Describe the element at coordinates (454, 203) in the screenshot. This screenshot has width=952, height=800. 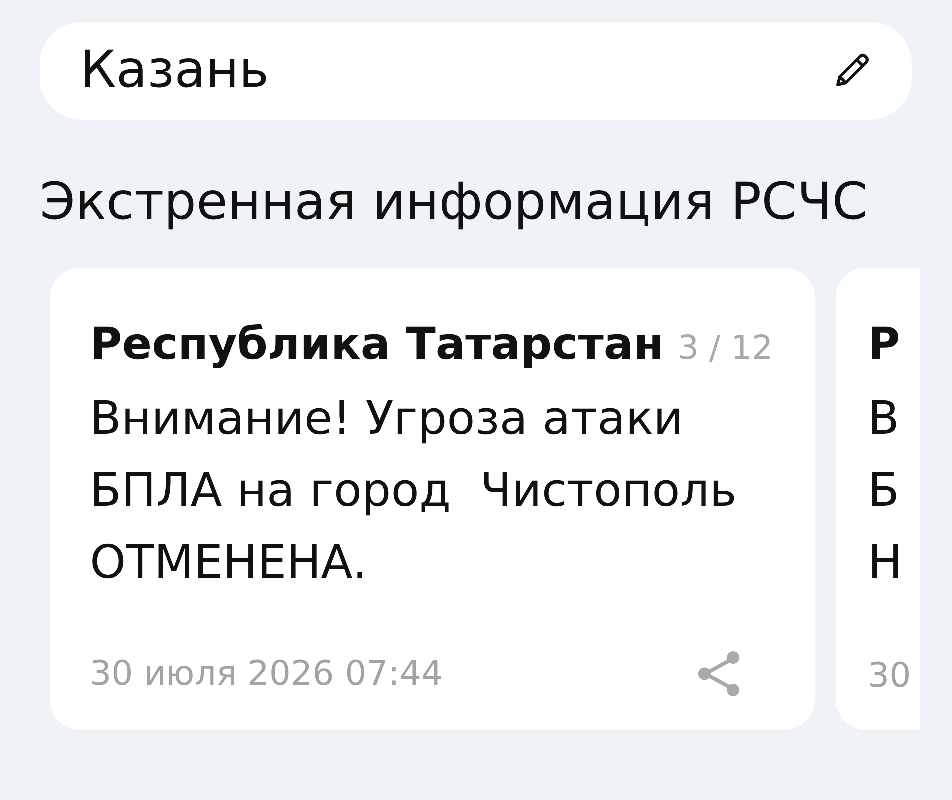
I see `section-heading: Экстренная информация РСЧС` at that location.